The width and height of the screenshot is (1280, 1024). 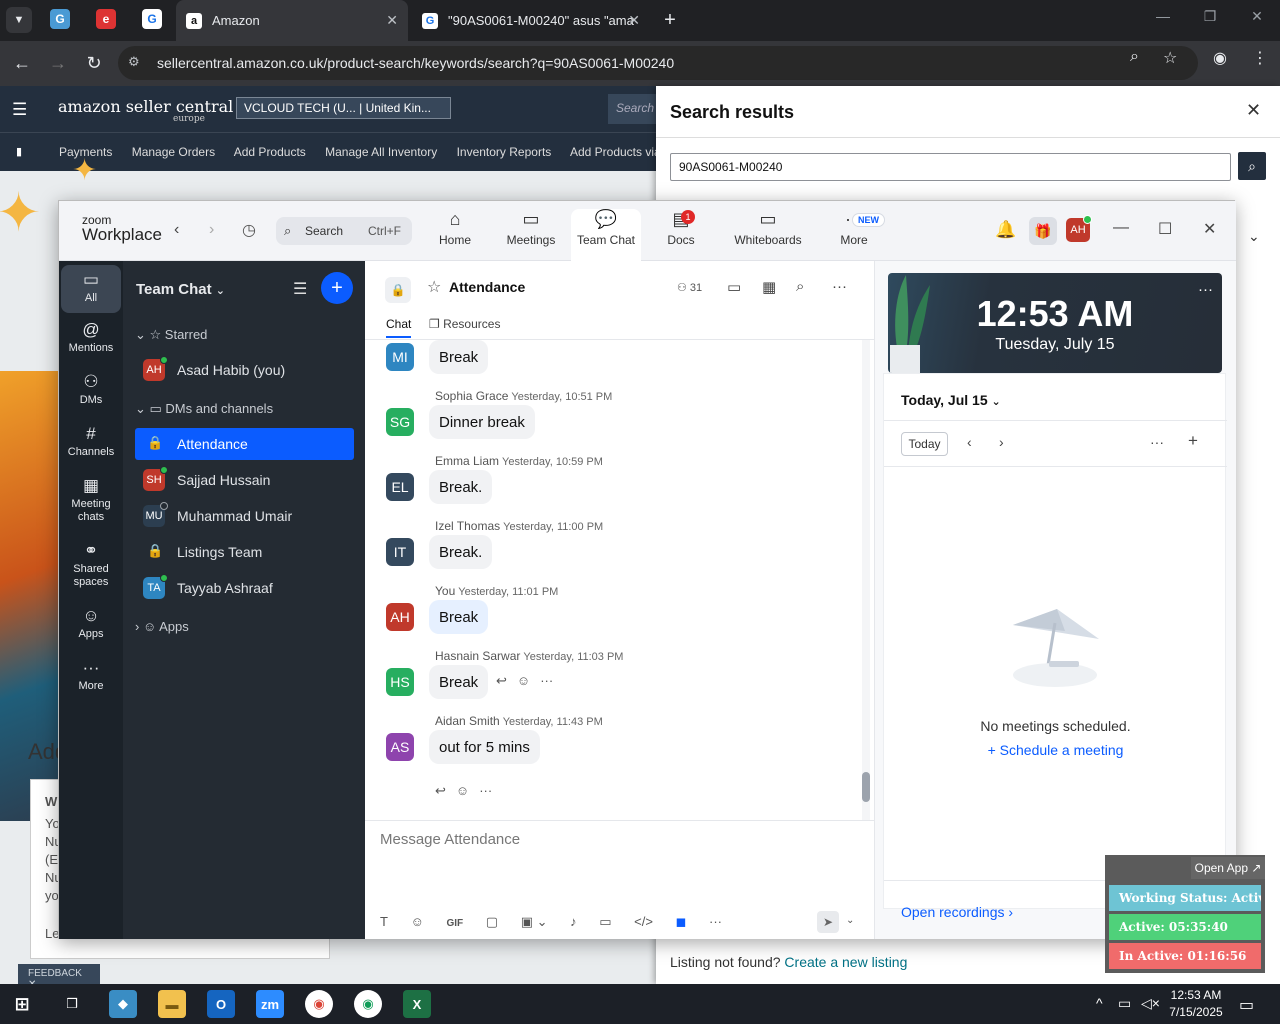 I want to click on video-icon: ▭, so click(x=734, y=287).